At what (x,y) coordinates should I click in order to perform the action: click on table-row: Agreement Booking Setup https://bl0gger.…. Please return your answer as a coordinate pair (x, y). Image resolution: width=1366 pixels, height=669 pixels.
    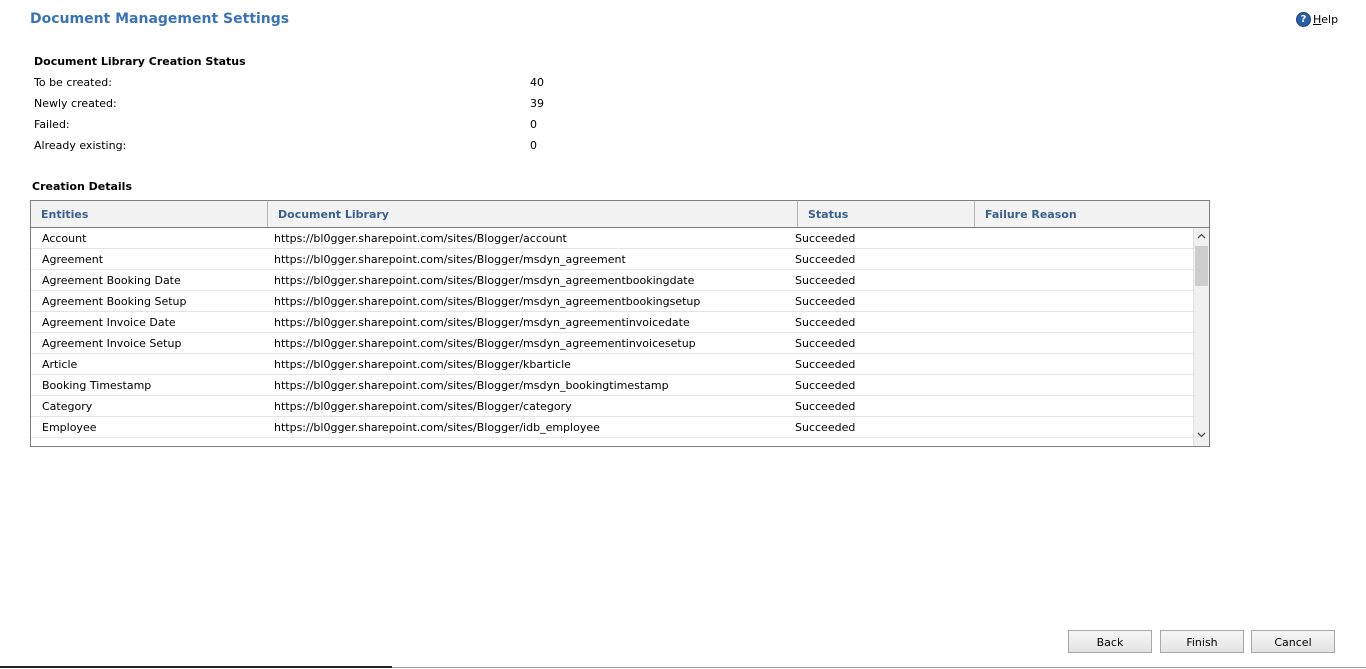
    Looking at the image, I should click on (612, 301).